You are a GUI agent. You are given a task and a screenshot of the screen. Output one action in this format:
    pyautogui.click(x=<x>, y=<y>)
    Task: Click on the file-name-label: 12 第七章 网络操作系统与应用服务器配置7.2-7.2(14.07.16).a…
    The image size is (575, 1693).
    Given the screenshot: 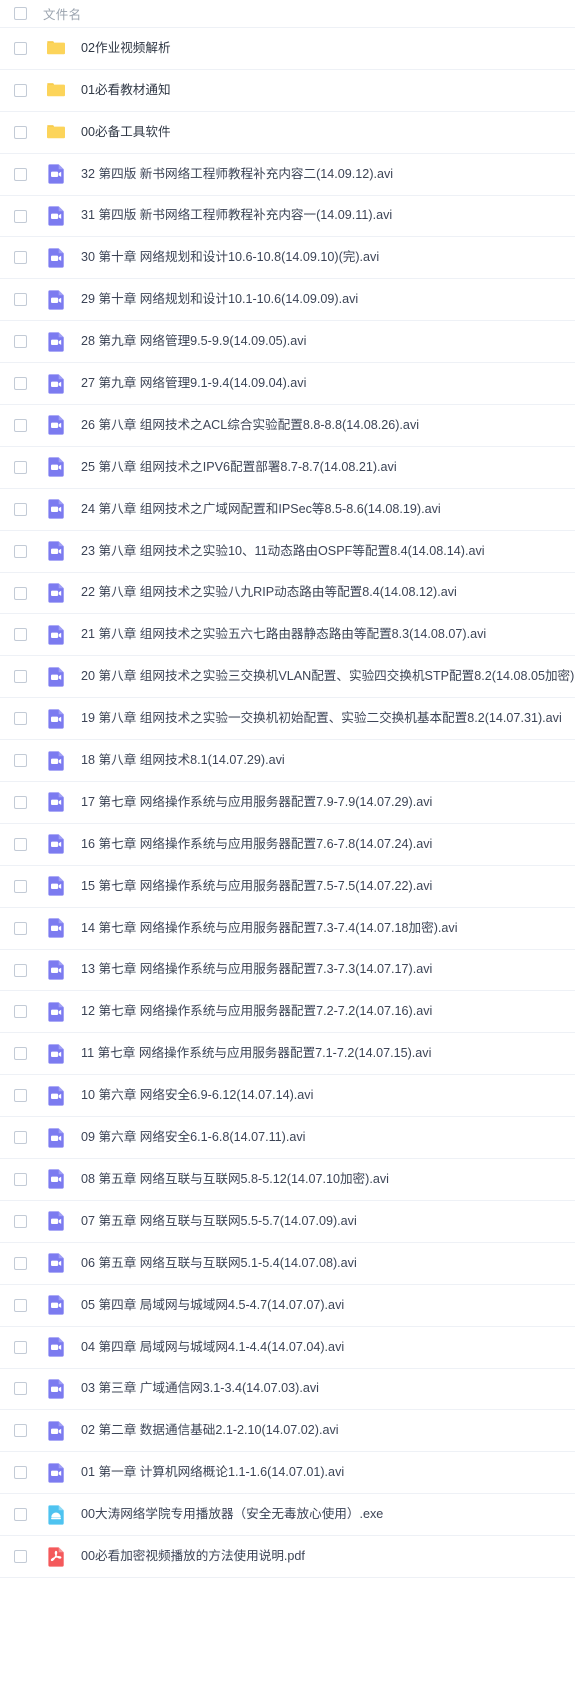 What is the action you would take?
    pyautogui.click(x=256, y=1011)
    